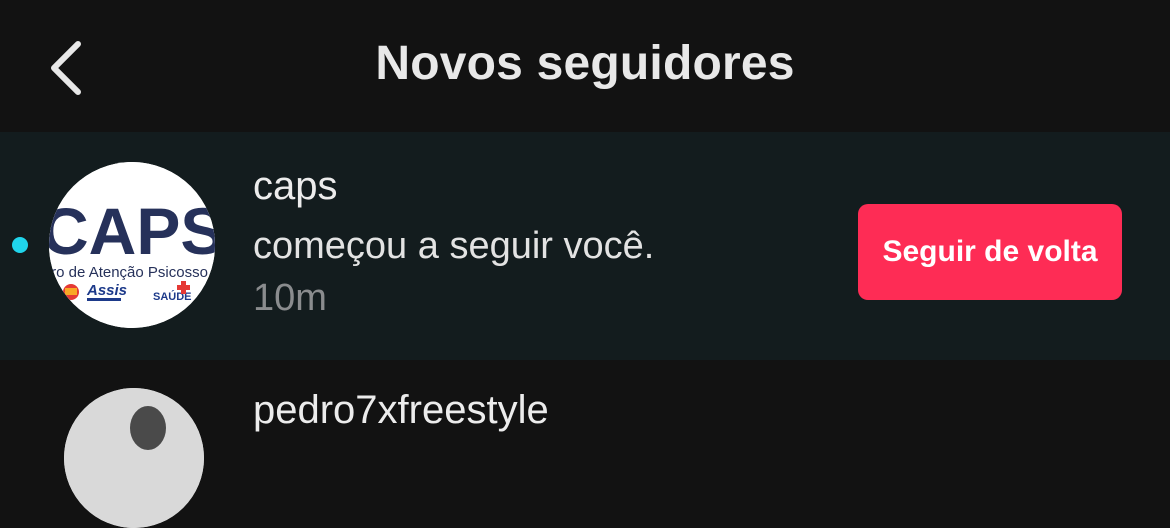 The width and height of the screenshot is (1170, 528). I want to click on page-title: Novos seguidores, so click(585, 63).